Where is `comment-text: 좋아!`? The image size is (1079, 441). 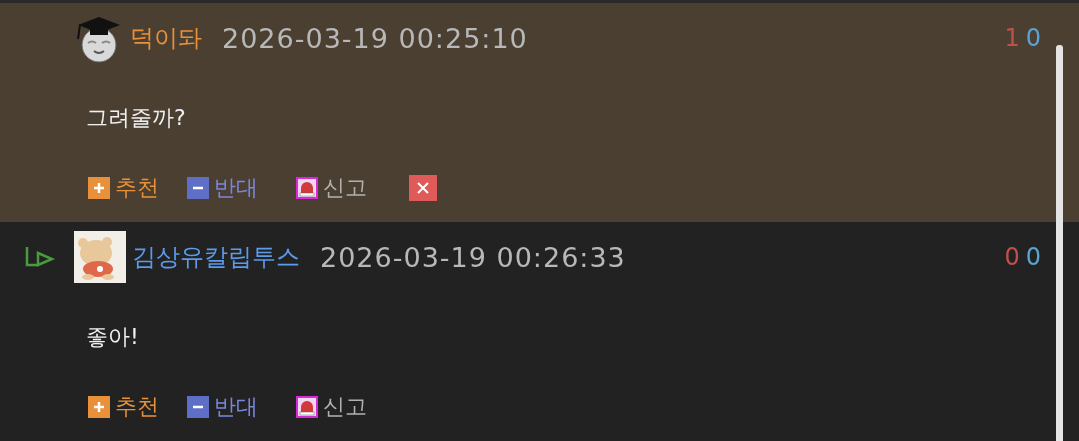
comment-text: 좋아! is located at coordinates (112, 337).